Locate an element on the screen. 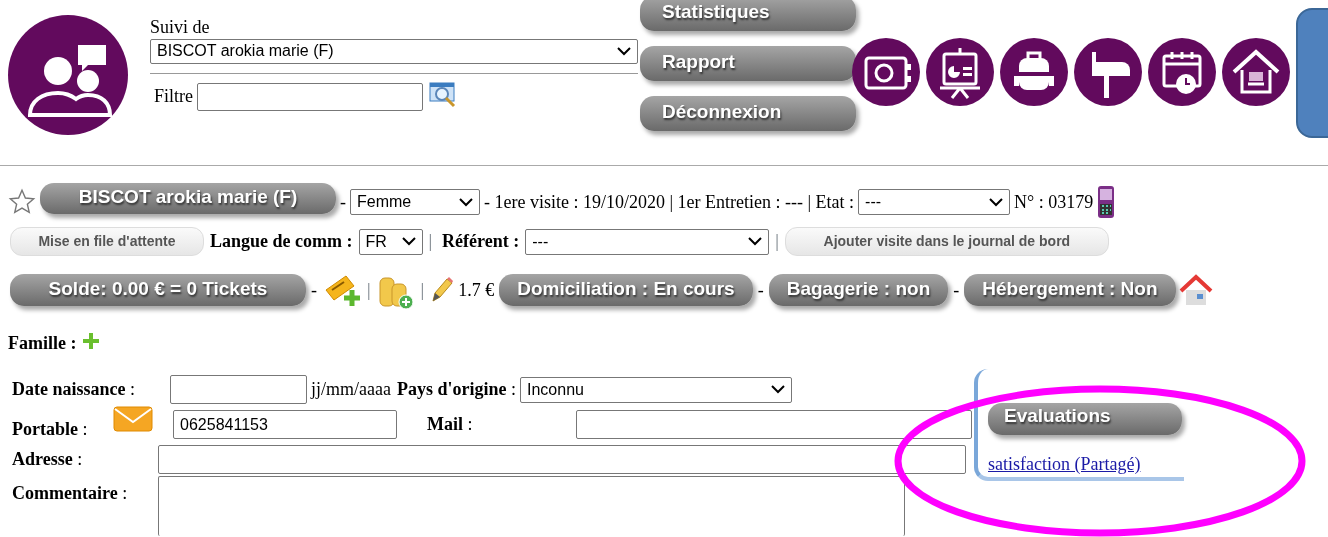 The image size is (1328, 537). nav-button: Rapport is located at coordinates (748, 63).